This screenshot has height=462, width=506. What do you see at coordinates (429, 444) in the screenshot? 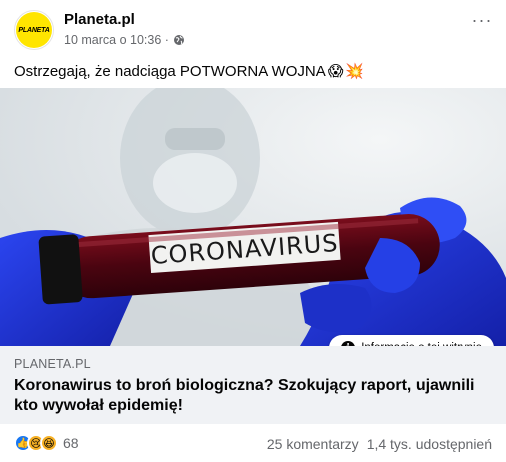
I see `shares-count: 1,4 tys. udostępnień` at bounding box center [429, 444].